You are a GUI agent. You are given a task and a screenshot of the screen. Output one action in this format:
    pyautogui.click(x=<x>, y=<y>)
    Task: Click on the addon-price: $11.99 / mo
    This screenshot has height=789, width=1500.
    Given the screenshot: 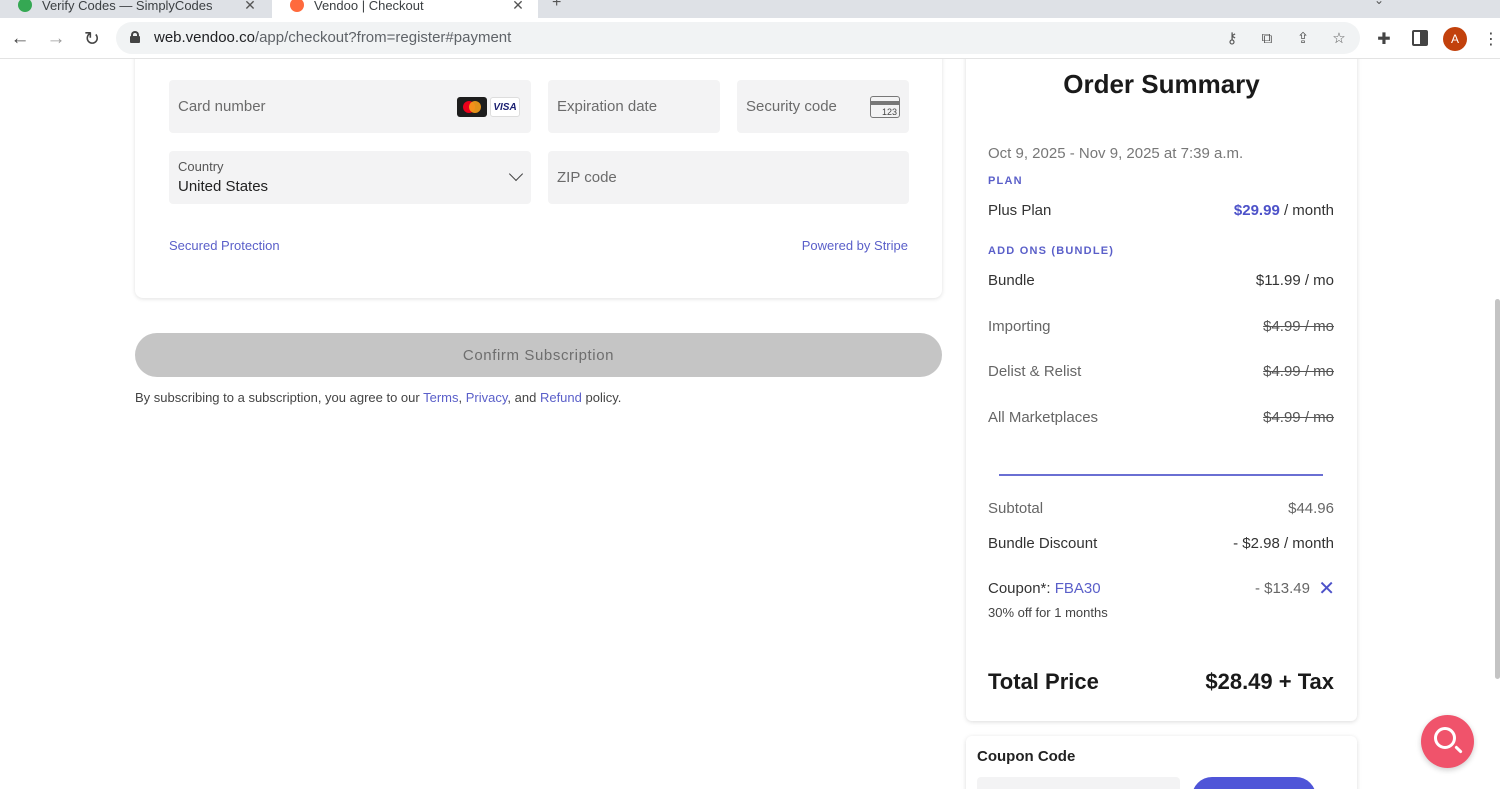 What is the action you would take?
    pyautogui.click(x=1294, y=280)
    